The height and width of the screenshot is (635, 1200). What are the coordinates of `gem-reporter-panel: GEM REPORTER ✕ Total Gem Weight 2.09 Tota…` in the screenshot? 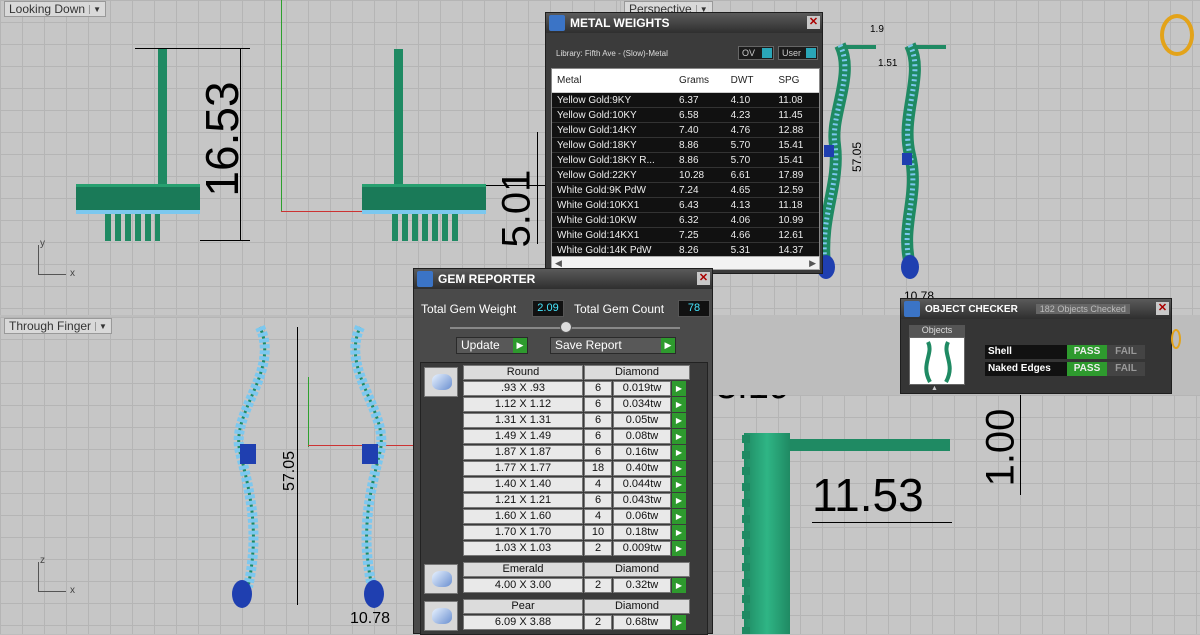 It's located at (563, 451).